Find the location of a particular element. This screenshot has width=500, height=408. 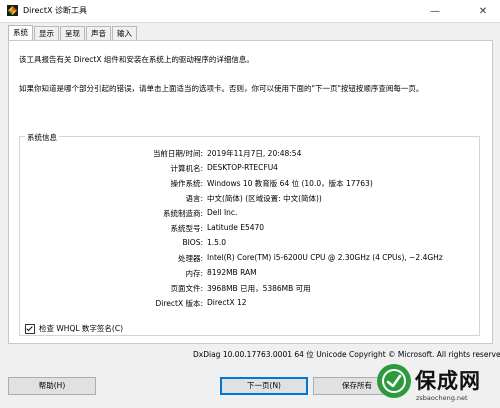

label-datetime: 当前日期/时间: is located at coordinates (177, 153).